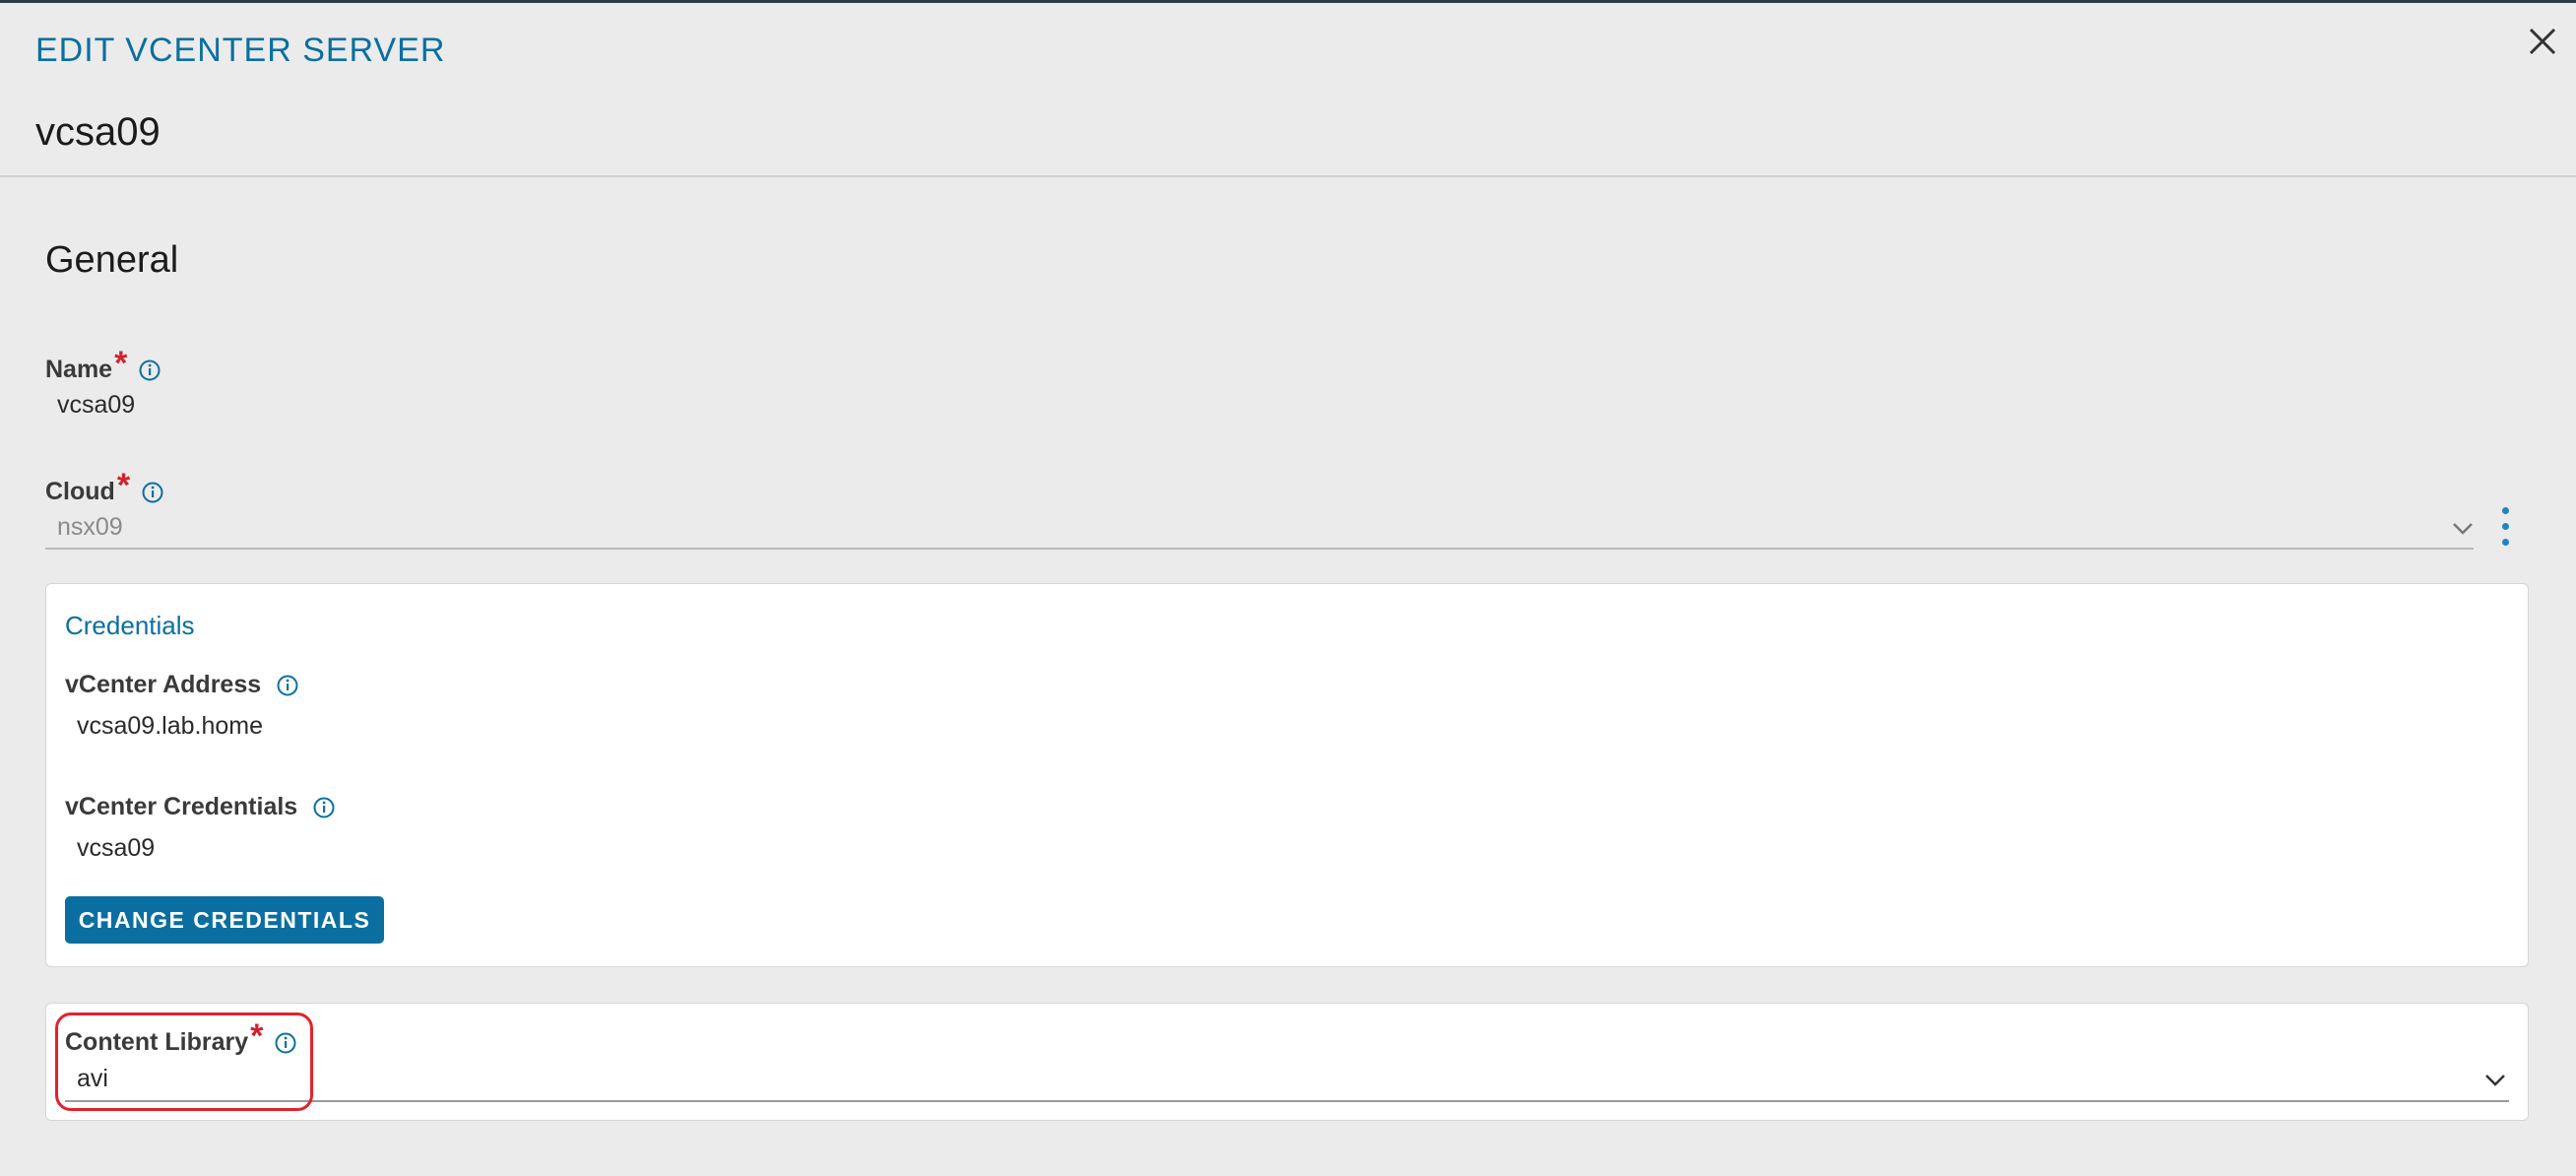 The height and width of the screenshot is (1176, 2576). Describe the element at coordinates (1288, 2) in the screenshot. I see `window-top-edge` at that location.